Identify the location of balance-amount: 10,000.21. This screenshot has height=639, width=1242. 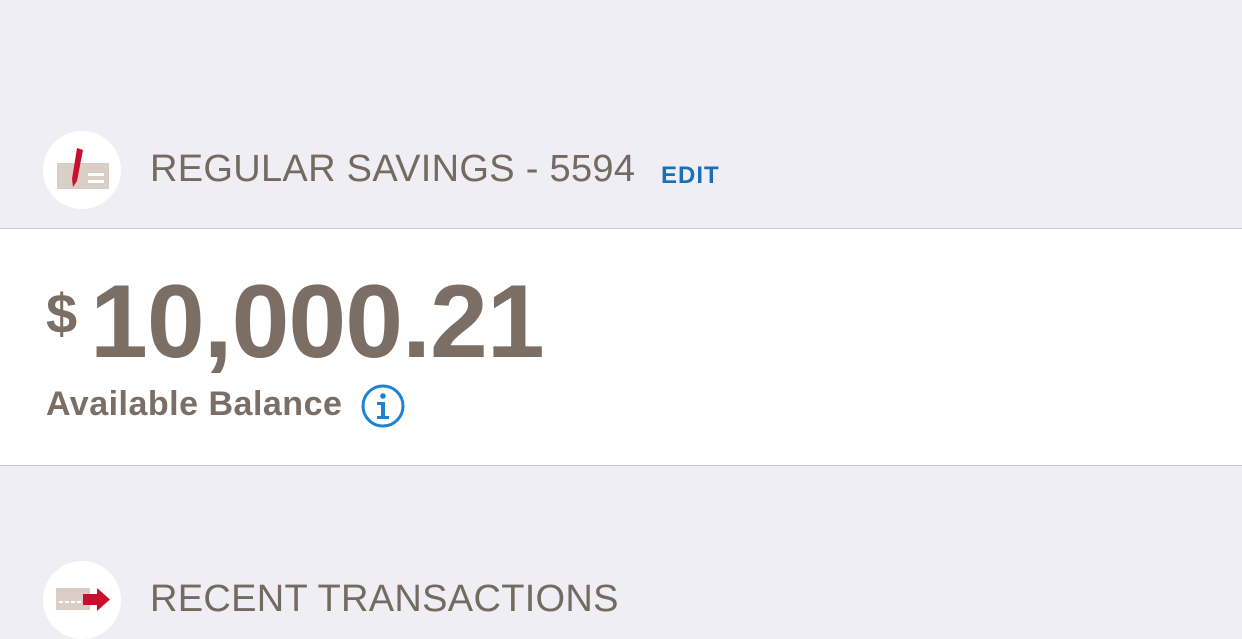
(317, 322).